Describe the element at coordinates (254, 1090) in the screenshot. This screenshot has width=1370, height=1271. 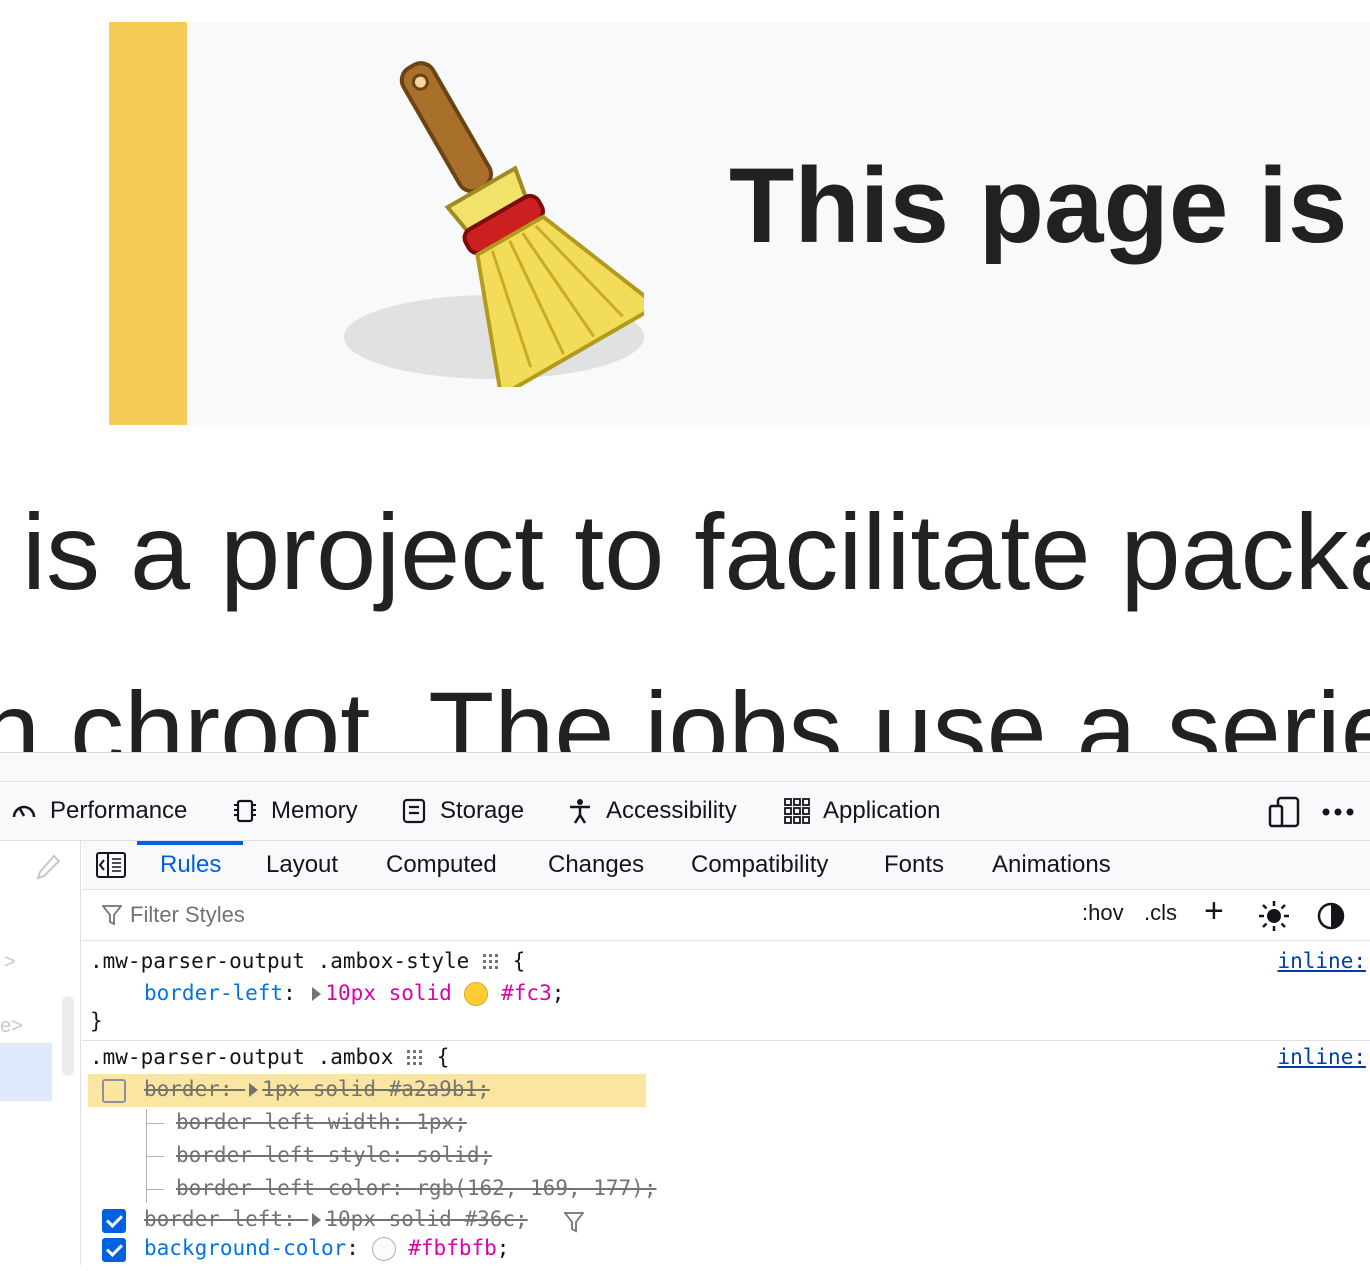
I see `collapse-triangle-icon` at that location.